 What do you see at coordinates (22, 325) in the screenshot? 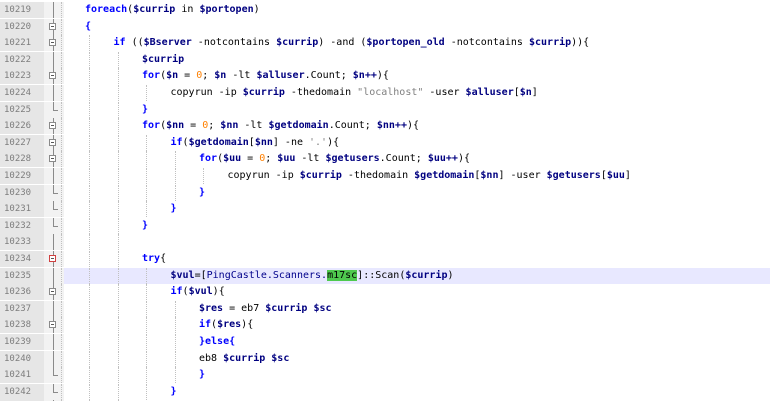
I see `line-number: 10238` at bounding box center [22, 325].